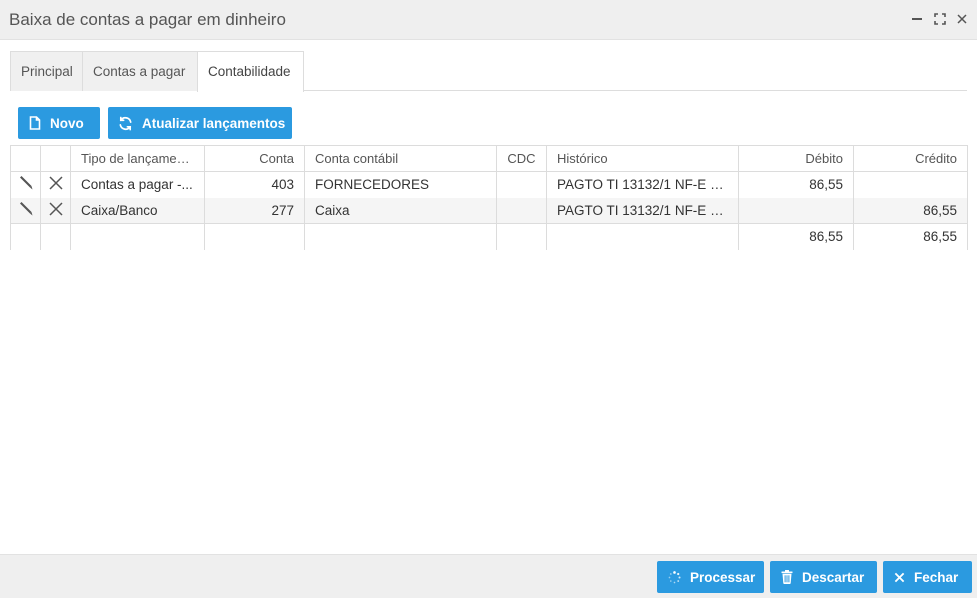 The width and height of the screenshot is (977, 598). Describe the element at coordinates (940, 19) in the screenshot. I see `maximize-icon` at that location.